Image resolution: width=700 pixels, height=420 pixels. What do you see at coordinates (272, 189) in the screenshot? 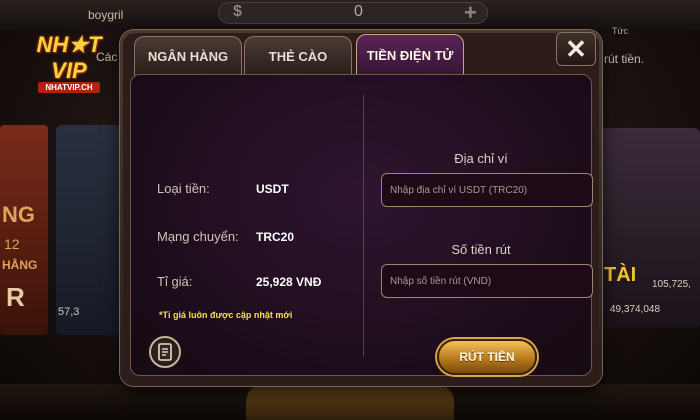
I see `currency-value: USDT` at bounding box center [272, 189].